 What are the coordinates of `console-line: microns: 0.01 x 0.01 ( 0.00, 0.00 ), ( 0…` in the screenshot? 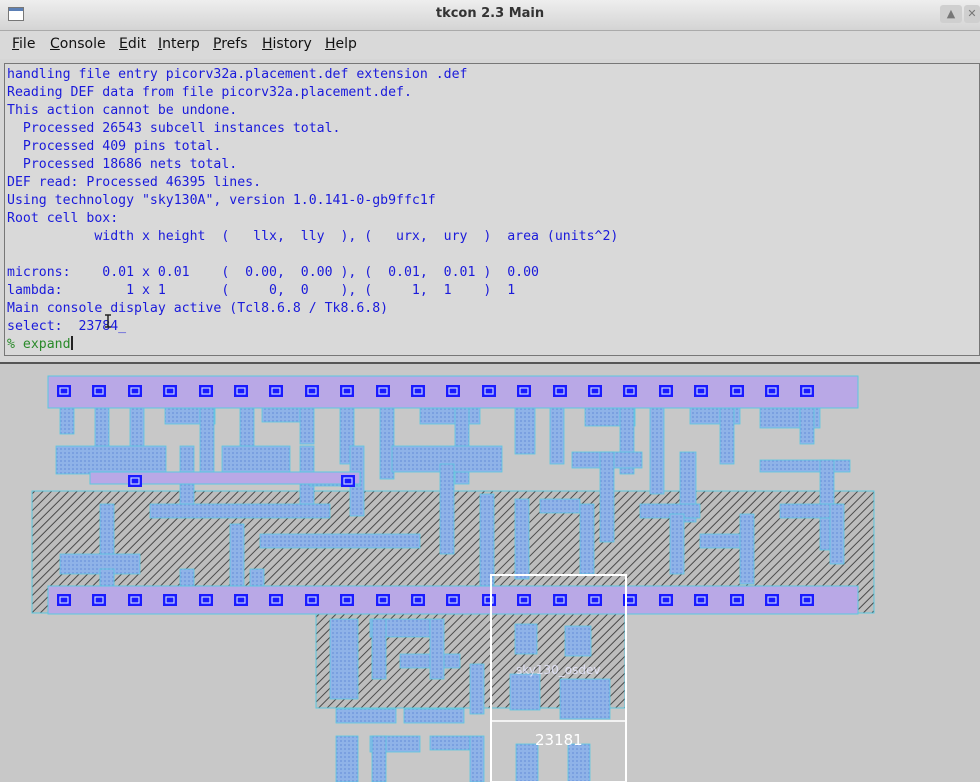 It's located at (273, 272).